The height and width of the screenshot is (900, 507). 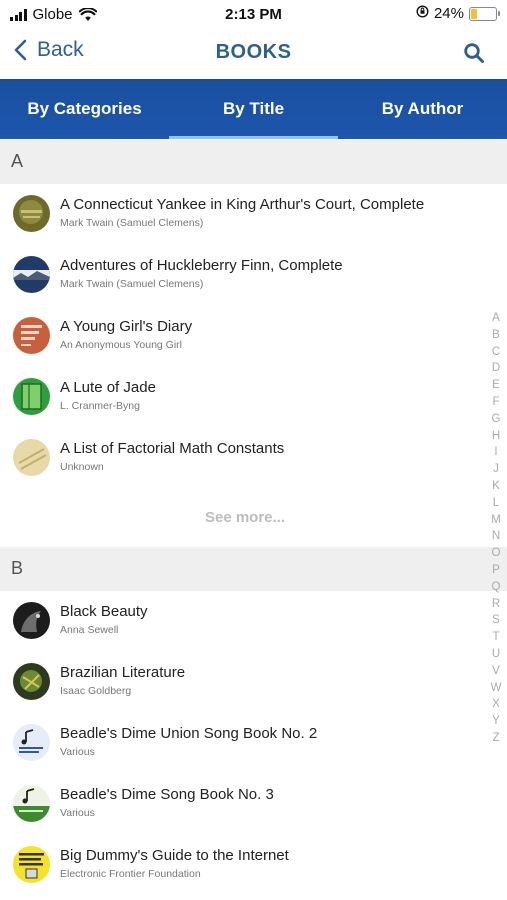 I want to click on book-title: A Young Girl's Diary, so click(x=126, y=326).